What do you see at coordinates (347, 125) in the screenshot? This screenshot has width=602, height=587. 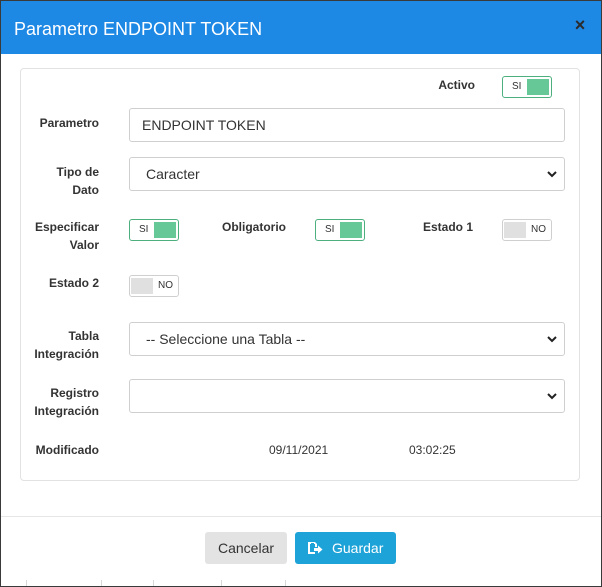 I see `parametro-input` at bounding box center [347, 125].